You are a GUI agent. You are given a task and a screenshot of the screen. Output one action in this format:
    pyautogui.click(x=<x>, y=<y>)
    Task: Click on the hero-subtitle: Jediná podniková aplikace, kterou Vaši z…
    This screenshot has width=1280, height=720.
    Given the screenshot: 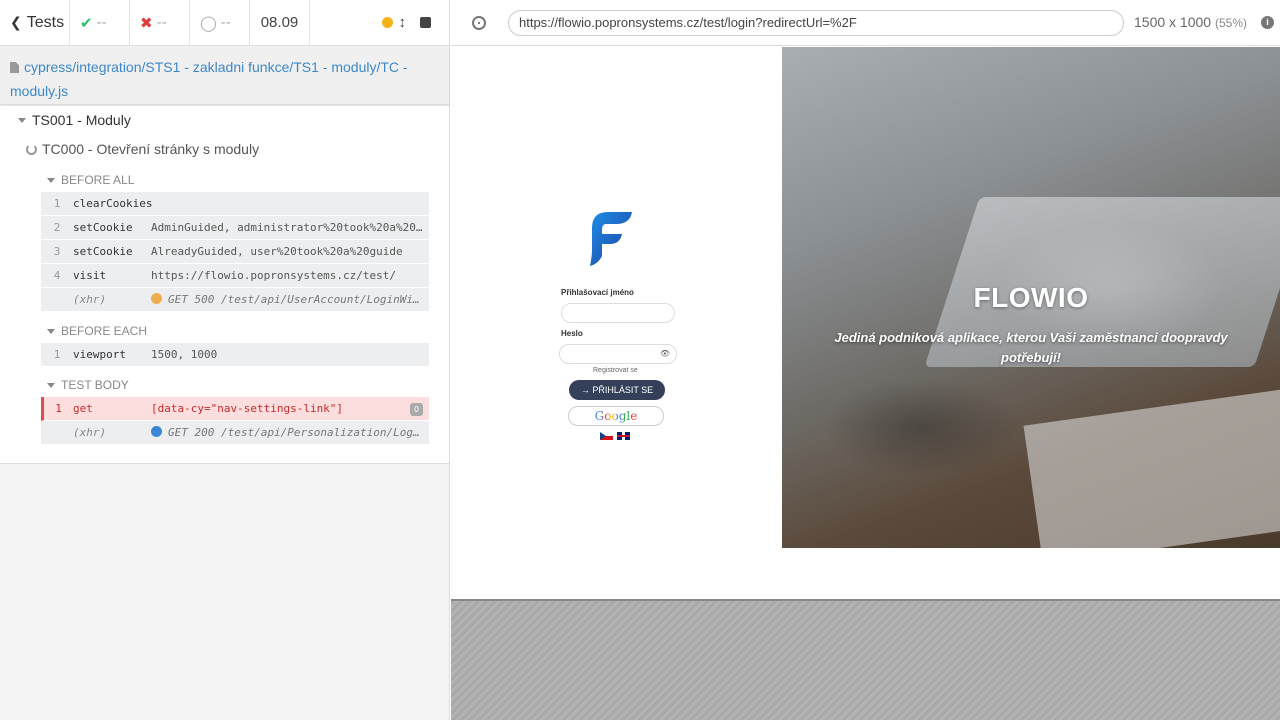 What is the action you would take?
    pyautogui.click(x=1031, y=347)
    